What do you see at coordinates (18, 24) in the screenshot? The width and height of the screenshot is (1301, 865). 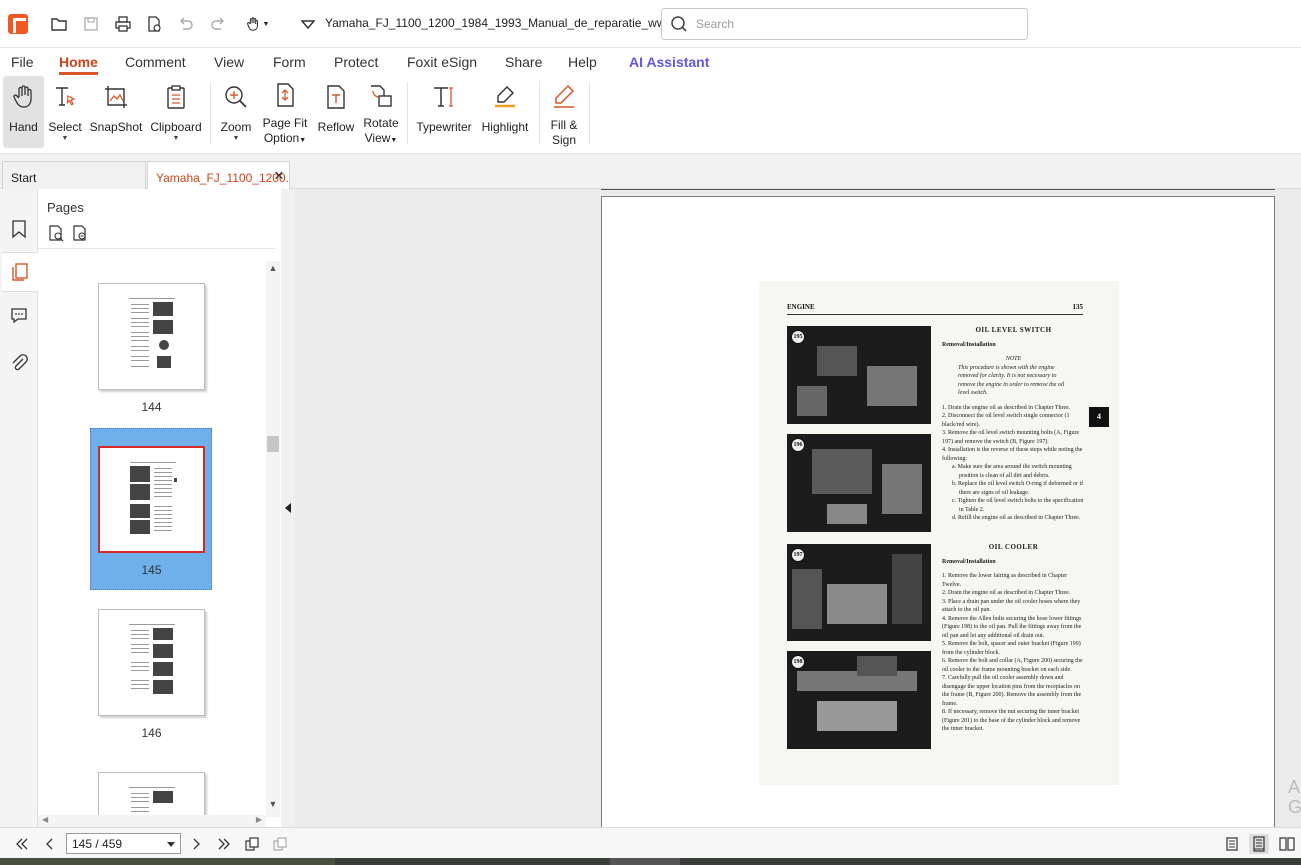 I see `foxit-logo-icon` at bounding box center [18, 24].